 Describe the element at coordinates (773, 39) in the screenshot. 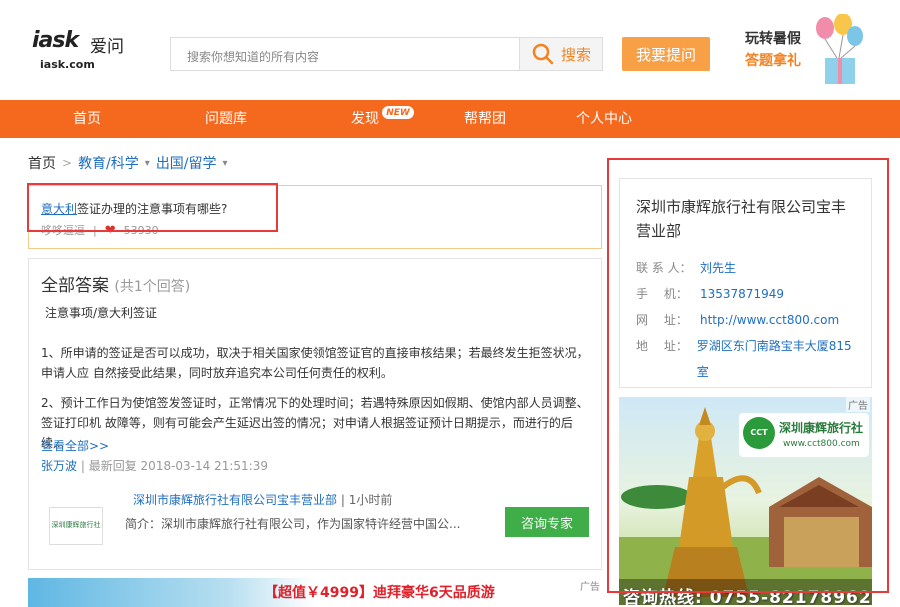

I see `promo-line1: 玩转暑假` at that location.